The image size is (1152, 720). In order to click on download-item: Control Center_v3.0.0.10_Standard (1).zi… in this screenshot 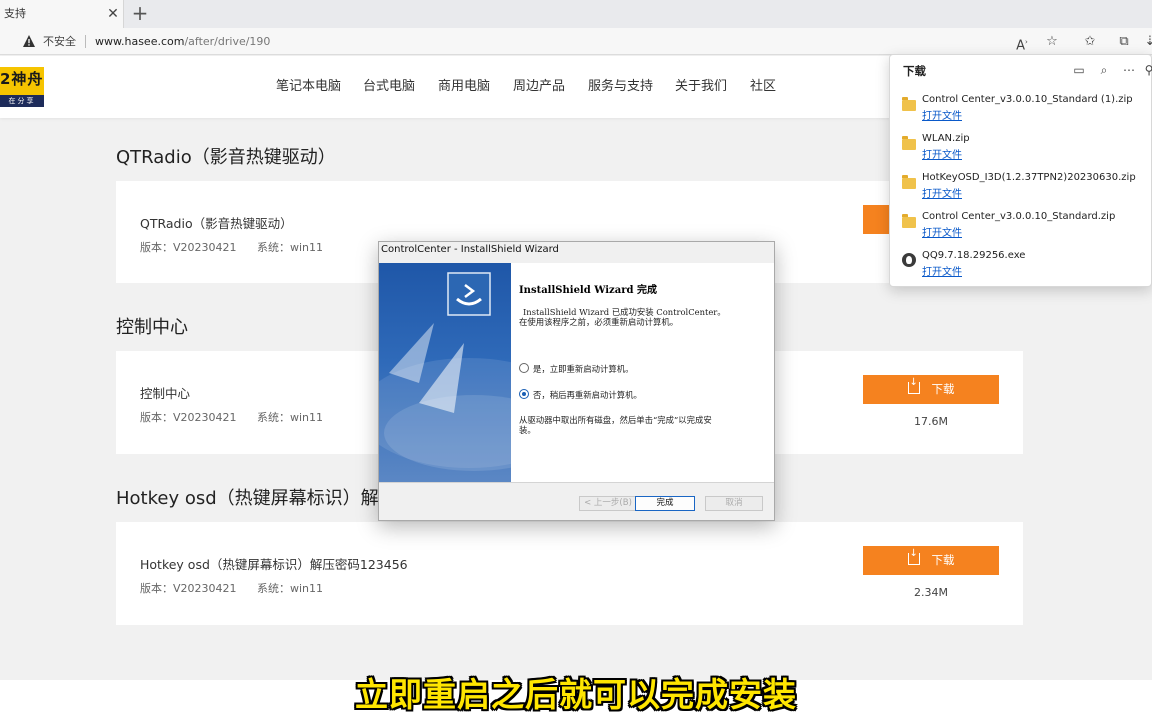, I will do `click(1020, 110)`.